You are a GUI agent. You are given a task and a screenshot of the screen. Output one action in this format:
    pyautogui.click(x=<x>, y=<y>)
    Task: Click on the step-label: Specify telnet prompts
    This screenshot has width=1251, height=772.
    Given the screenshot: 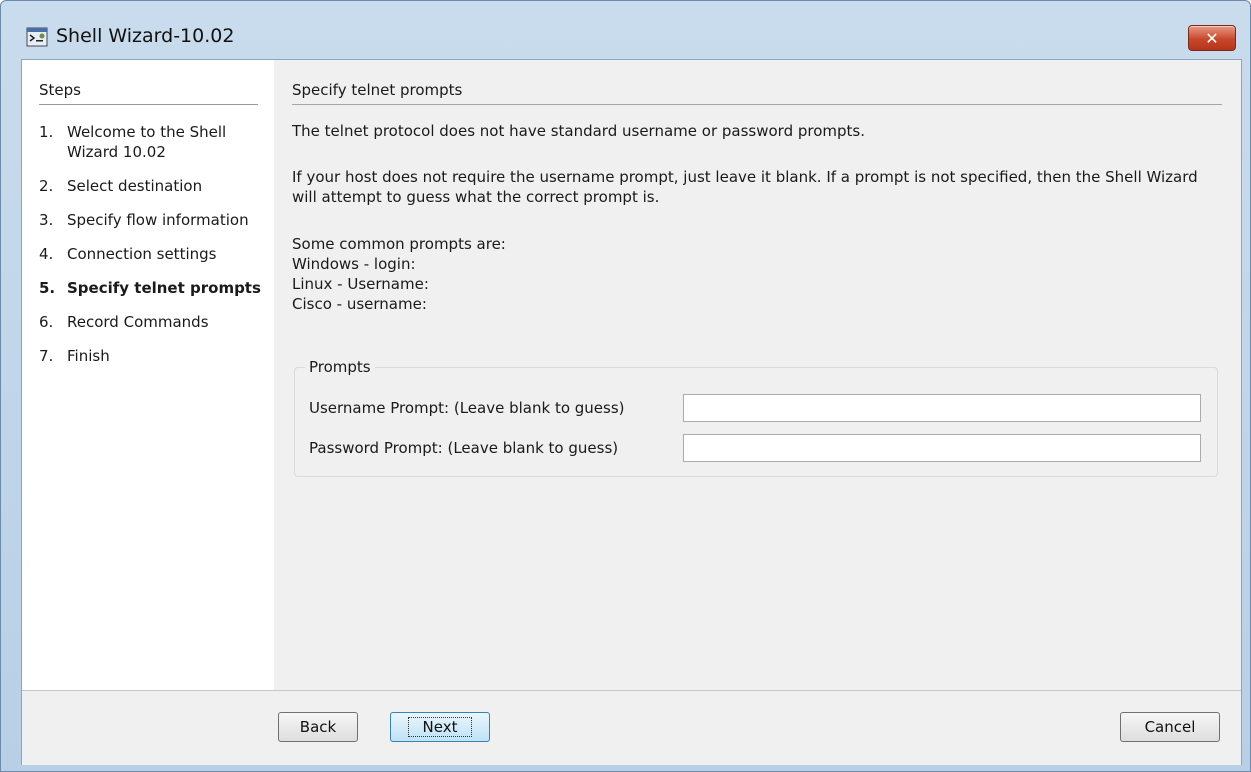 What is the action you would take?
    pyautogui.click(x=164, y=288)
    